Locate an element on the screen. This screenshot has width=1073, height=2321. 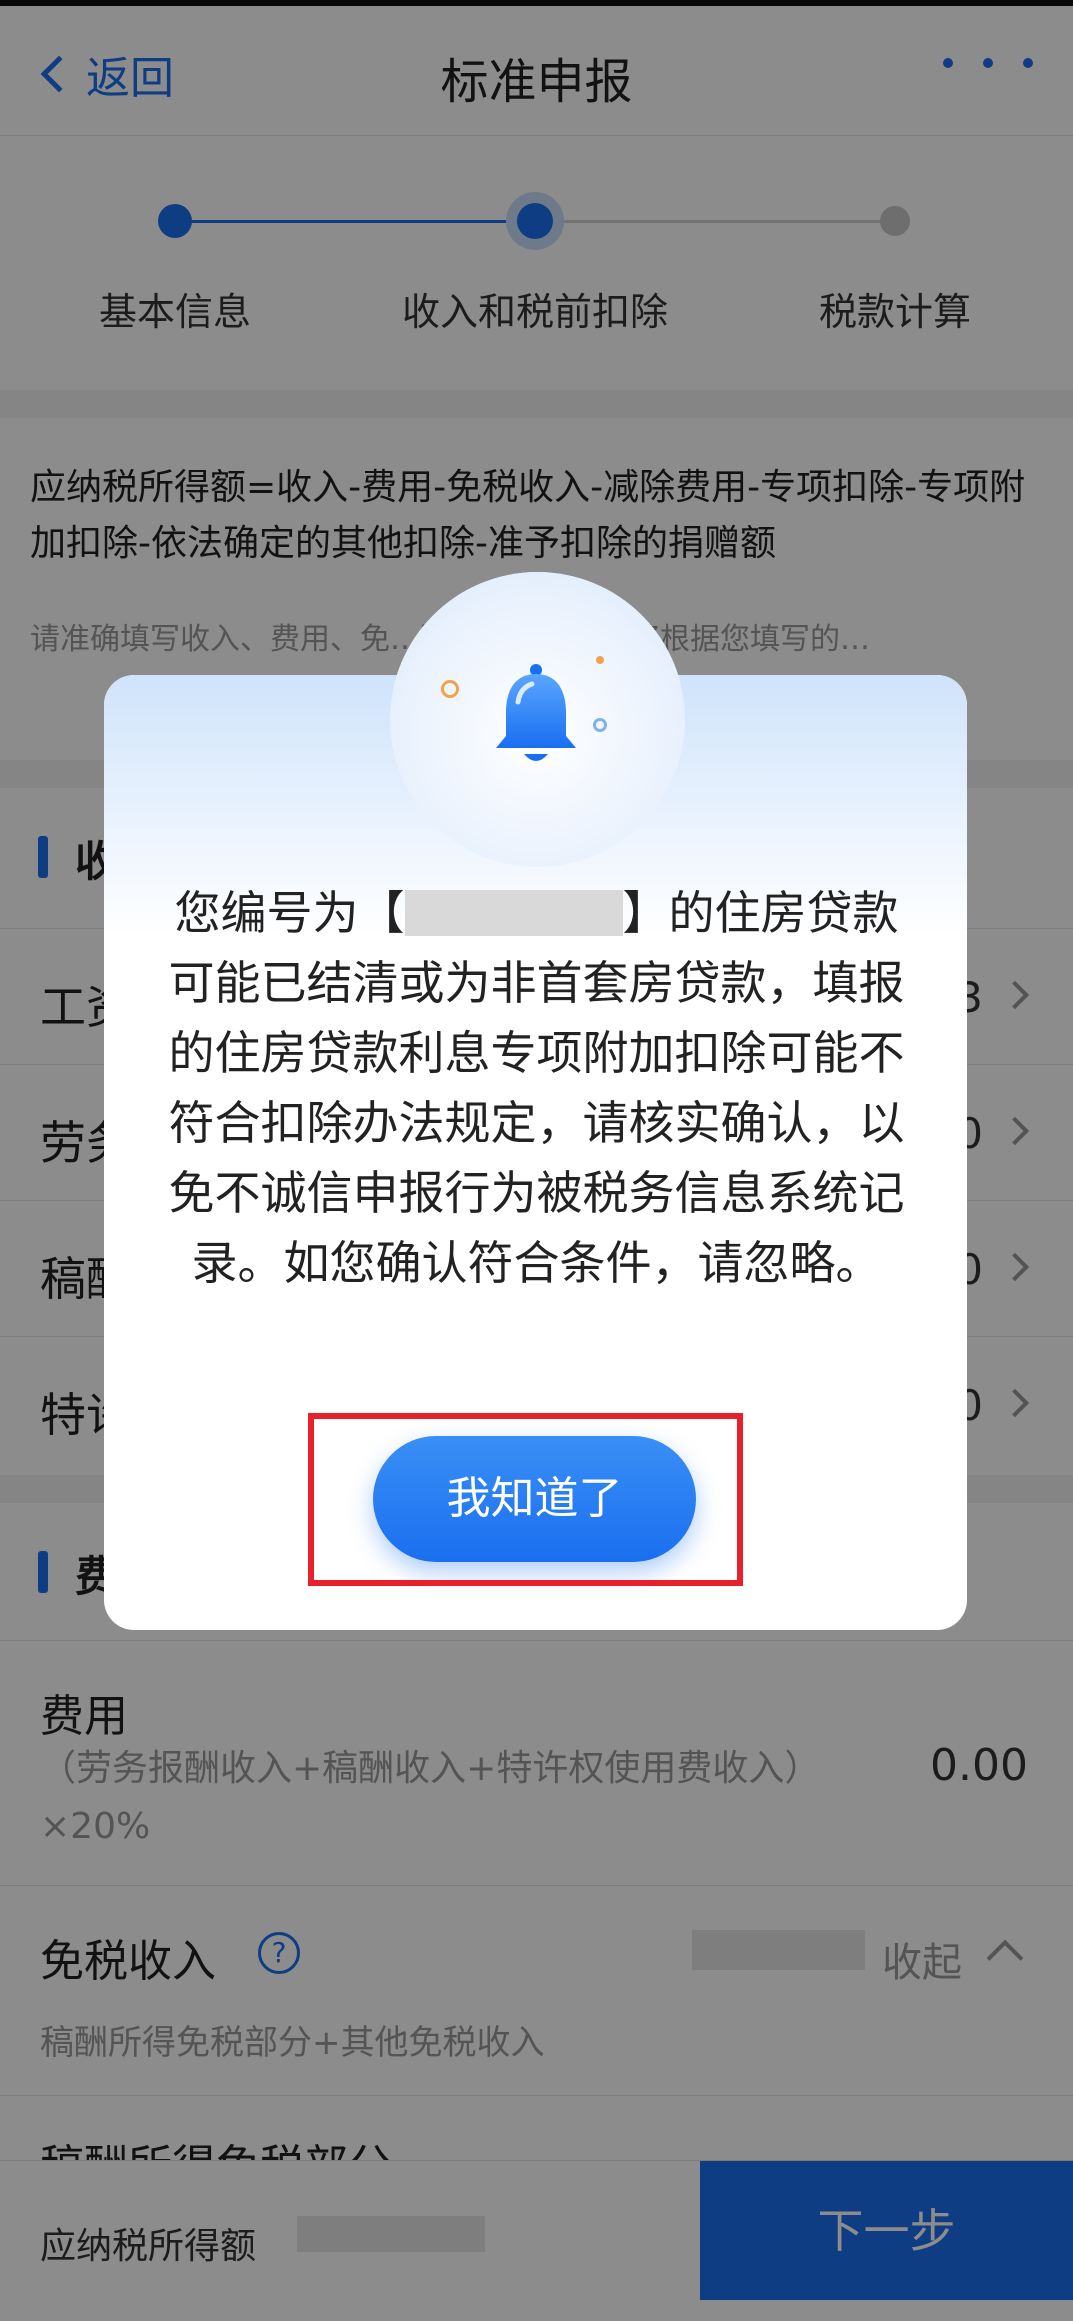
bell-icon is located at coordinates (536, 712).